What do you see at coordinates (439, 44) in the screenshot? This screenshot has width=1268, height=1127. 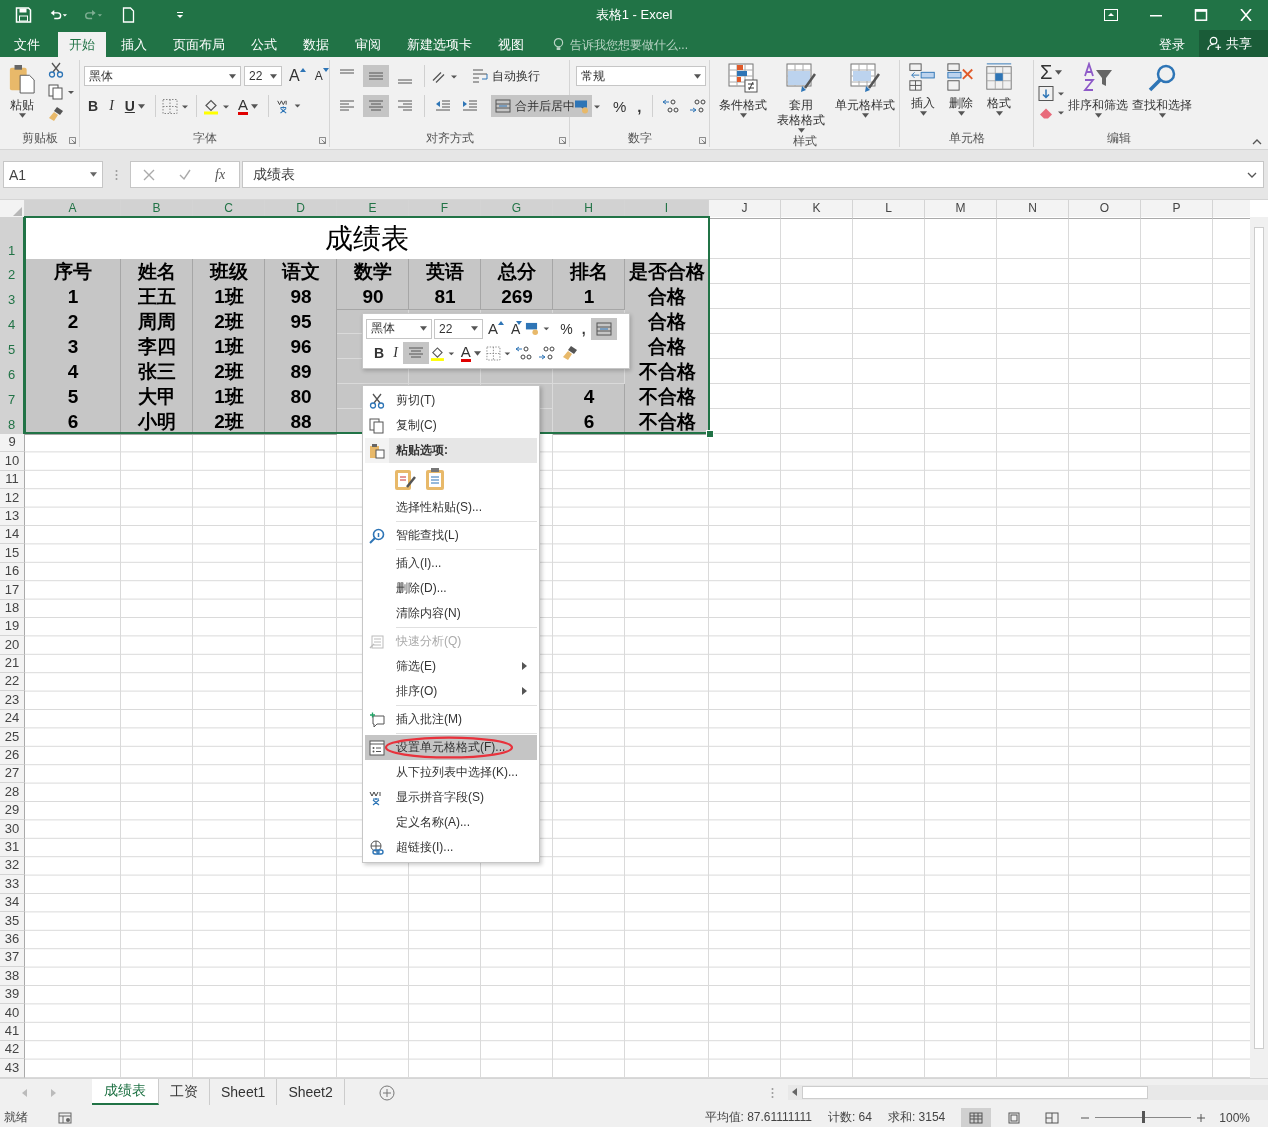 I see `ribbon-tab: 新建选项卡` at bounding box center [439, 44].